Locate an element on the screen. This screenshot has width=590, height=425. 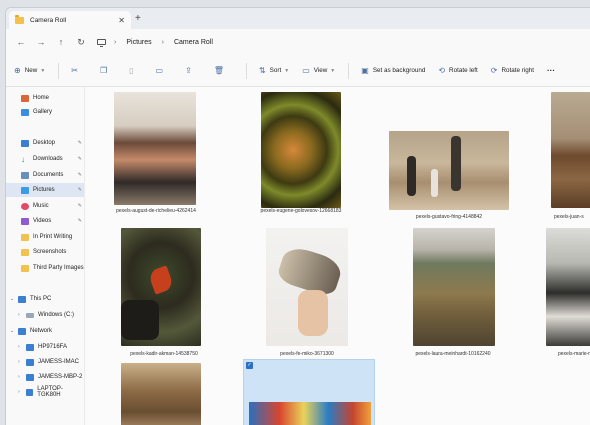
sidebar-item-gallery: Gallery is located at coordinates (45, 112).